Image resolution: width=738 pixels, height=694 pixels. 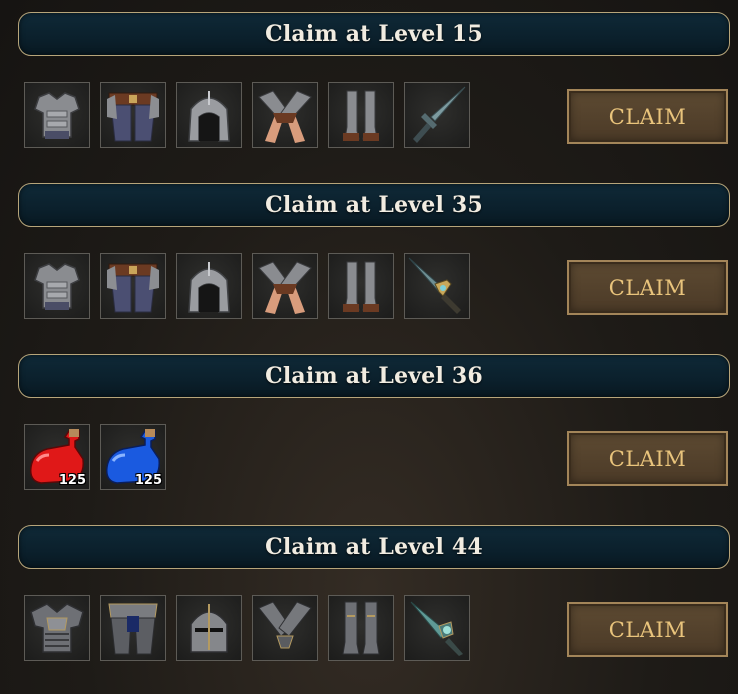 What do you see at coordinates (209, 628) in the screenshot?
I see `knight-helm-icon` at bounding box center [209, 628].